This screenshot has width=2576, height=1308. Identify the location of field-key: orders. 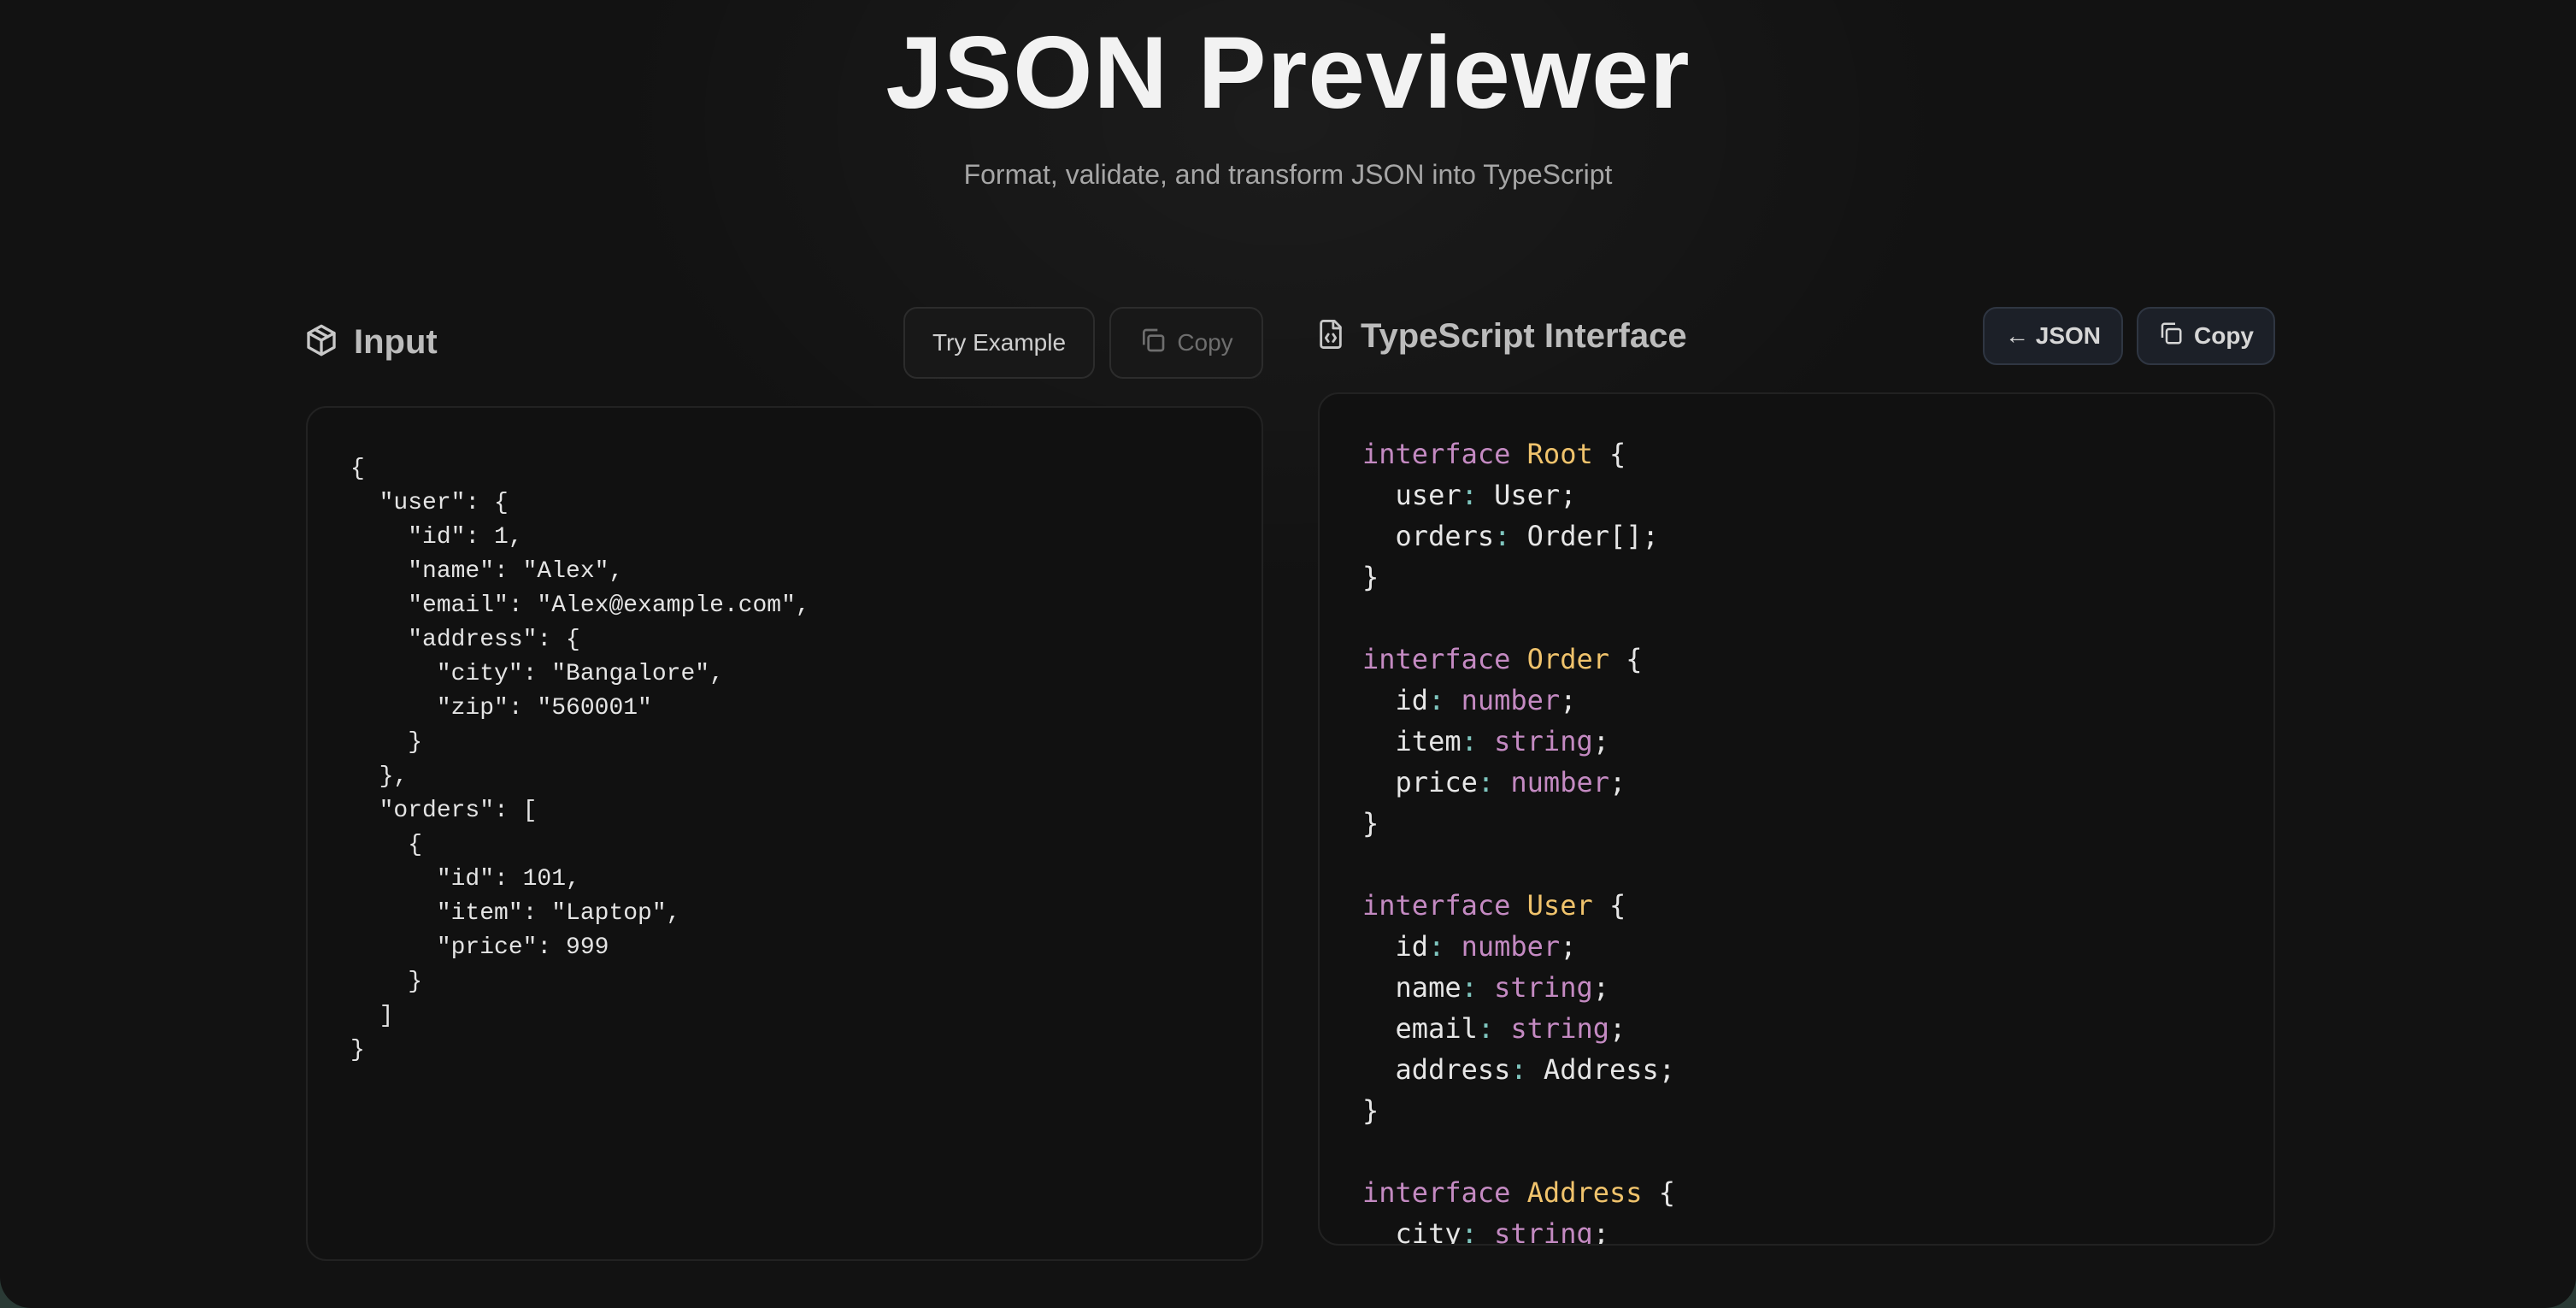
(1445, 536).